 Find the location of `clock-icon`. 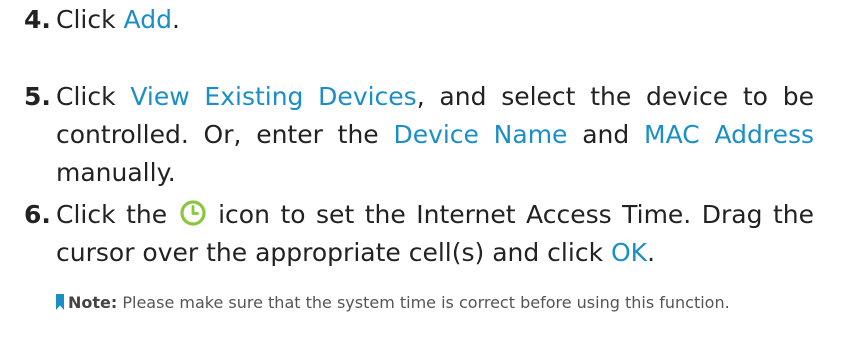

clock-icon is located at coordinates (193, 212).